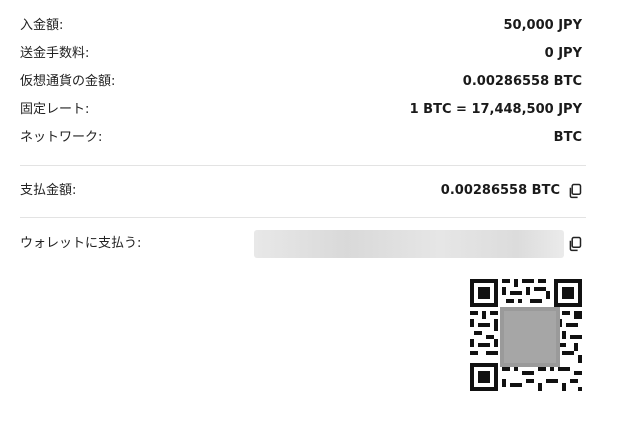  Describe the element at coordinates (61, 137) in the screenshot. I see `network-label: ネットワーク:` at that location.